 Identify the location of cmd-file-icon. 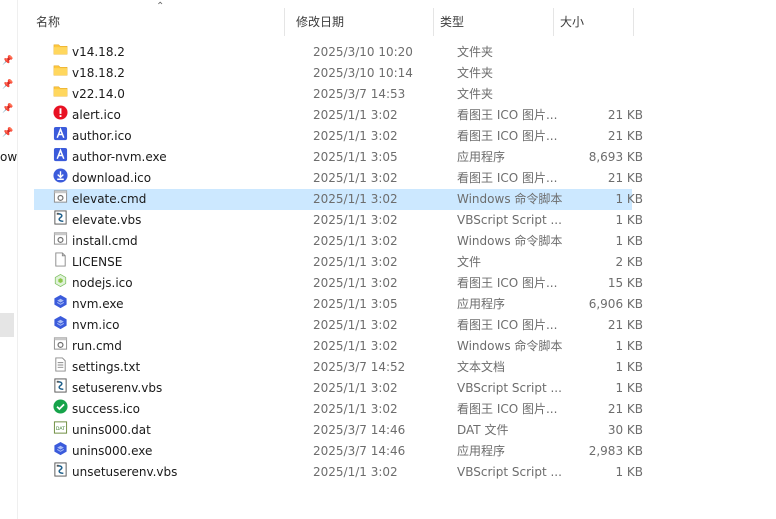
(60, 343).